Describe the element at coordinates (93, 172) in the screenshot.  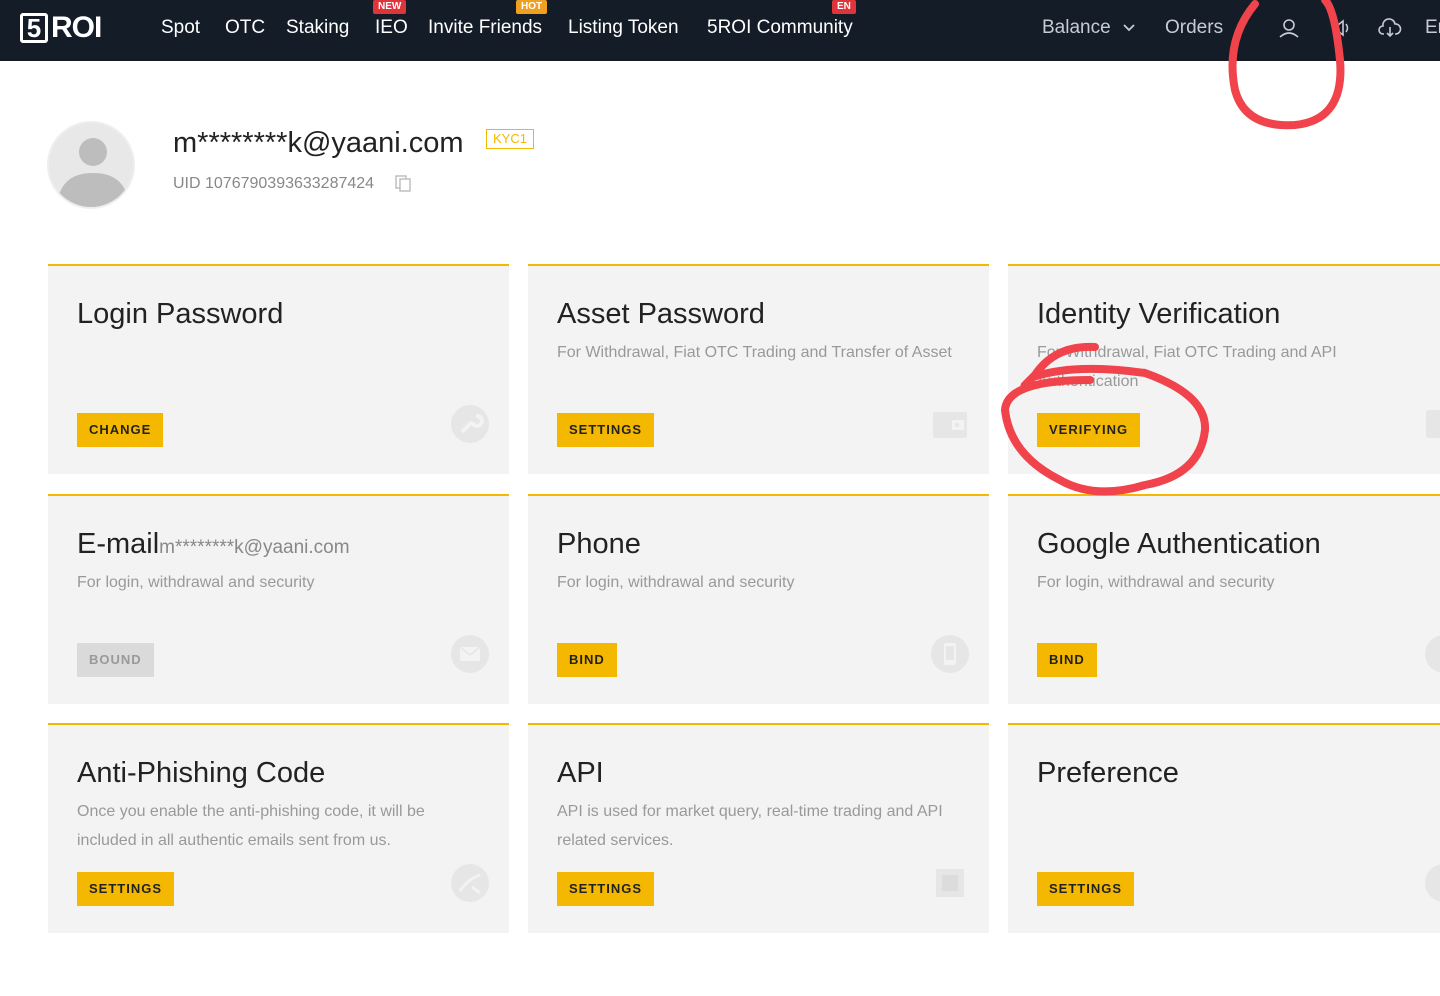
I see `avatar-silhouette-icon` at that location.